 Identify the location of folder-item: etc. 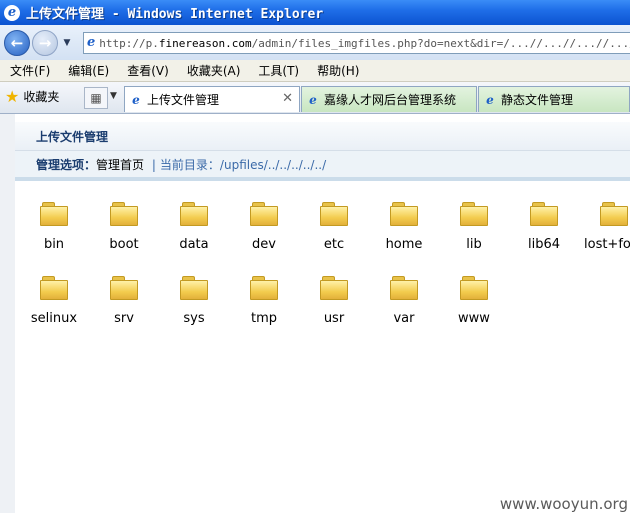
(334, 232).